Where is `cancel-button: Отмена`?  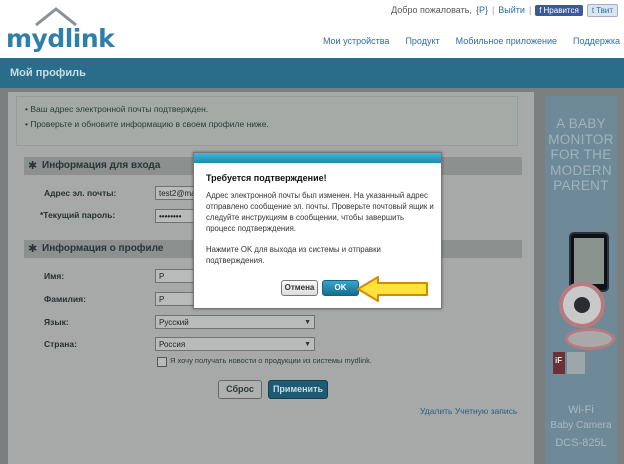
cancel-button: Отмена is located at coordinates (299, 288).